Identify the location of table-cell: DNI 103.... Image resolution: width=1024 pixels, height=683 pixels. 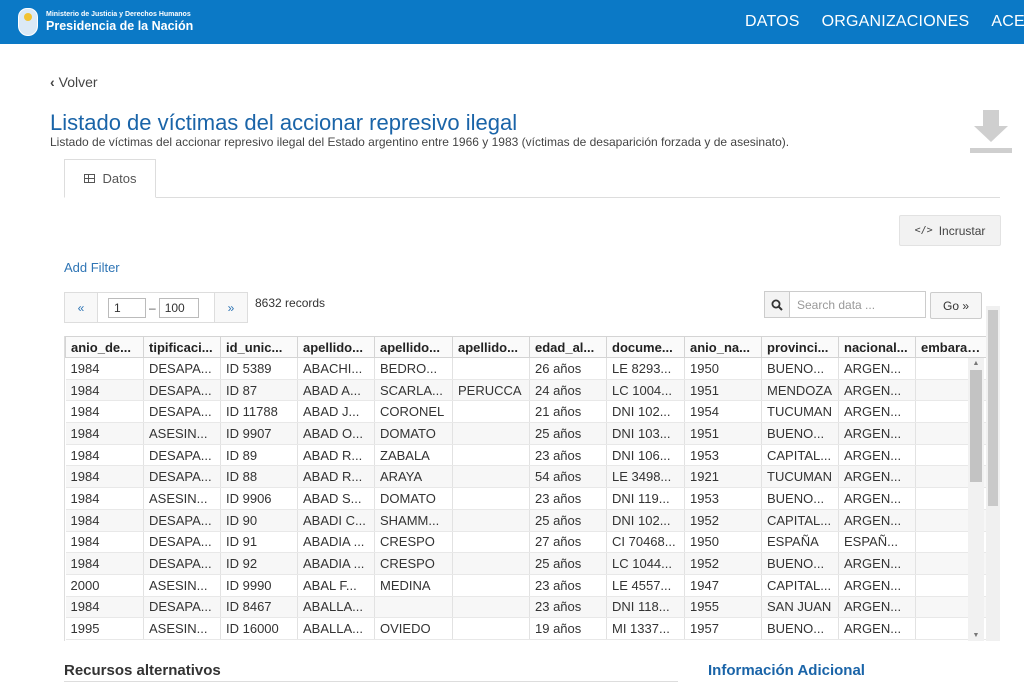
(645, 433).